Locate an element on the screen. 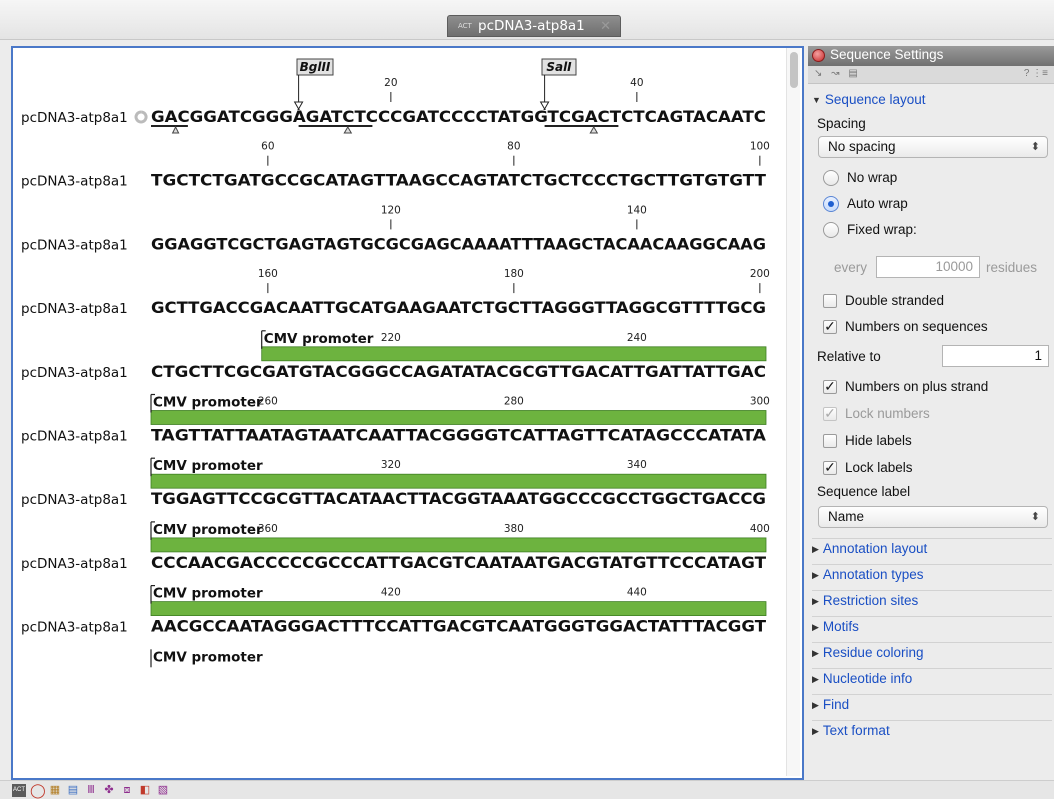  section-find: ▶ Find is located at coordinates (830, 704).